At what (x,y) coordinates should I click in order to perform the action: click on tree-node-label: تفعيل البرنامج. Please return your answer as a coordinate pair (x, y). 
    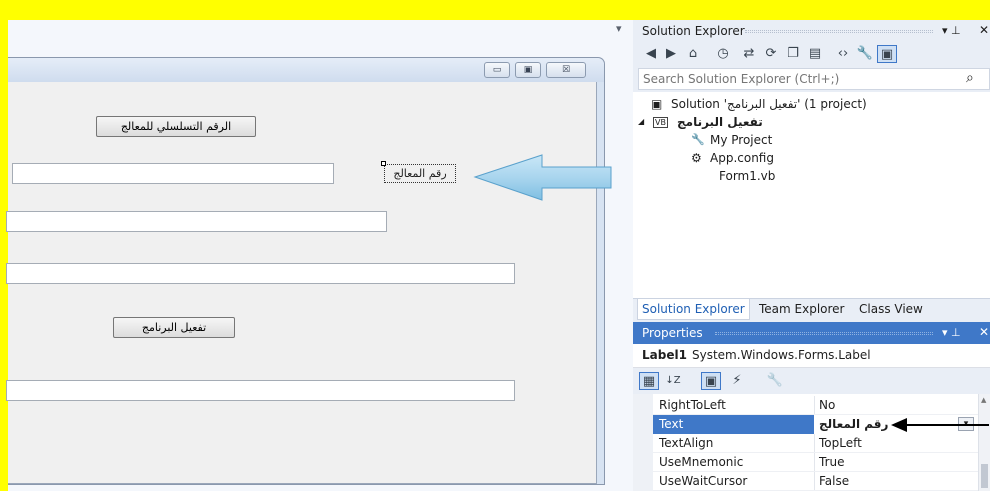
    Looking at the image, I should click on (720, 122).